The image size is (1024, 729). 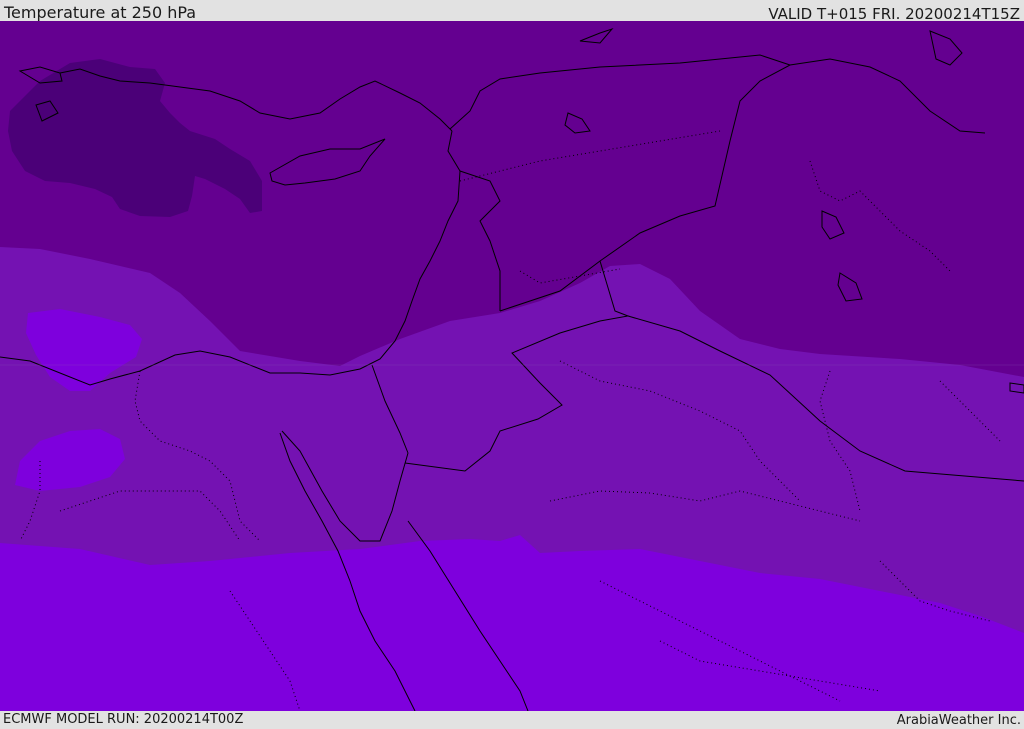 What do you see at coordinates (958, 720) in the screenshot?
I see `credit-label: ArabiaWeather Inc.` at bounding box center [958, 720].